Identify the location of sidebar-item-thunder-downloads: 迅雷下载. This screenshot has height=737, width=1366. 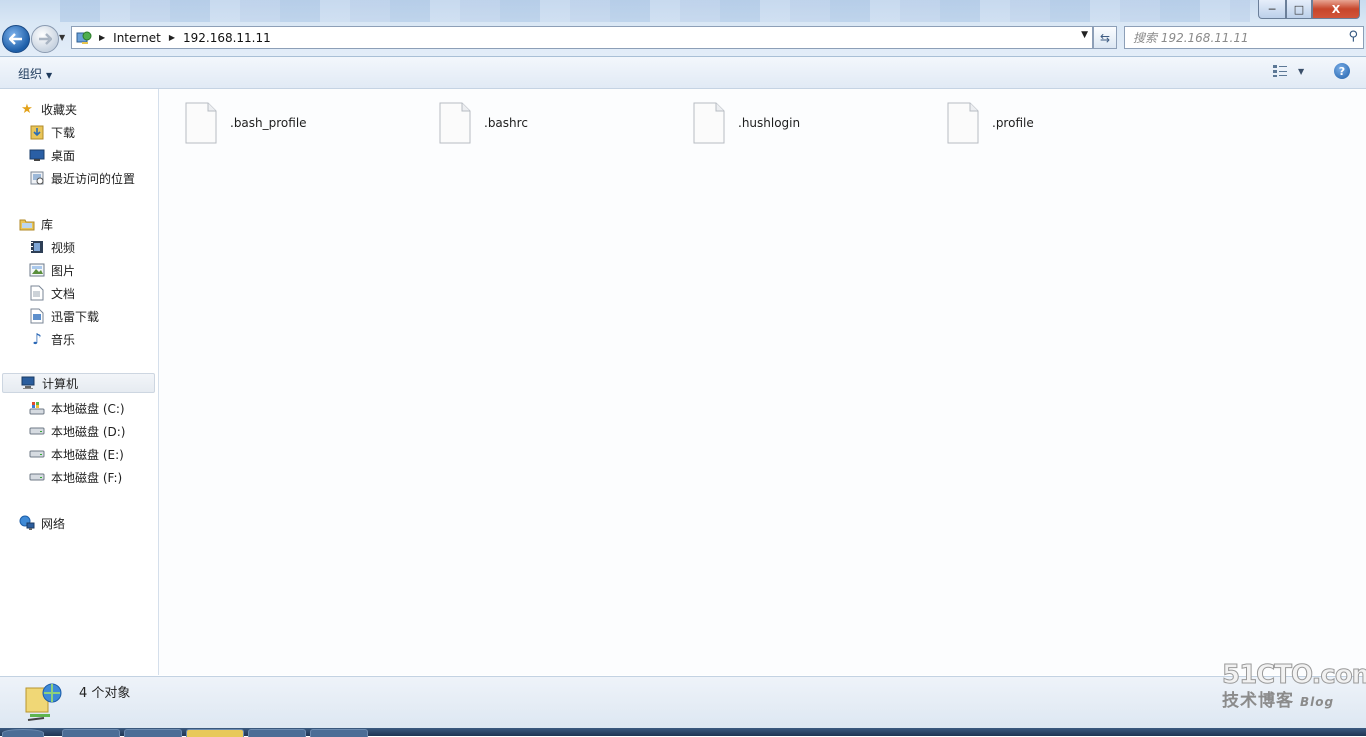
(64, 316).